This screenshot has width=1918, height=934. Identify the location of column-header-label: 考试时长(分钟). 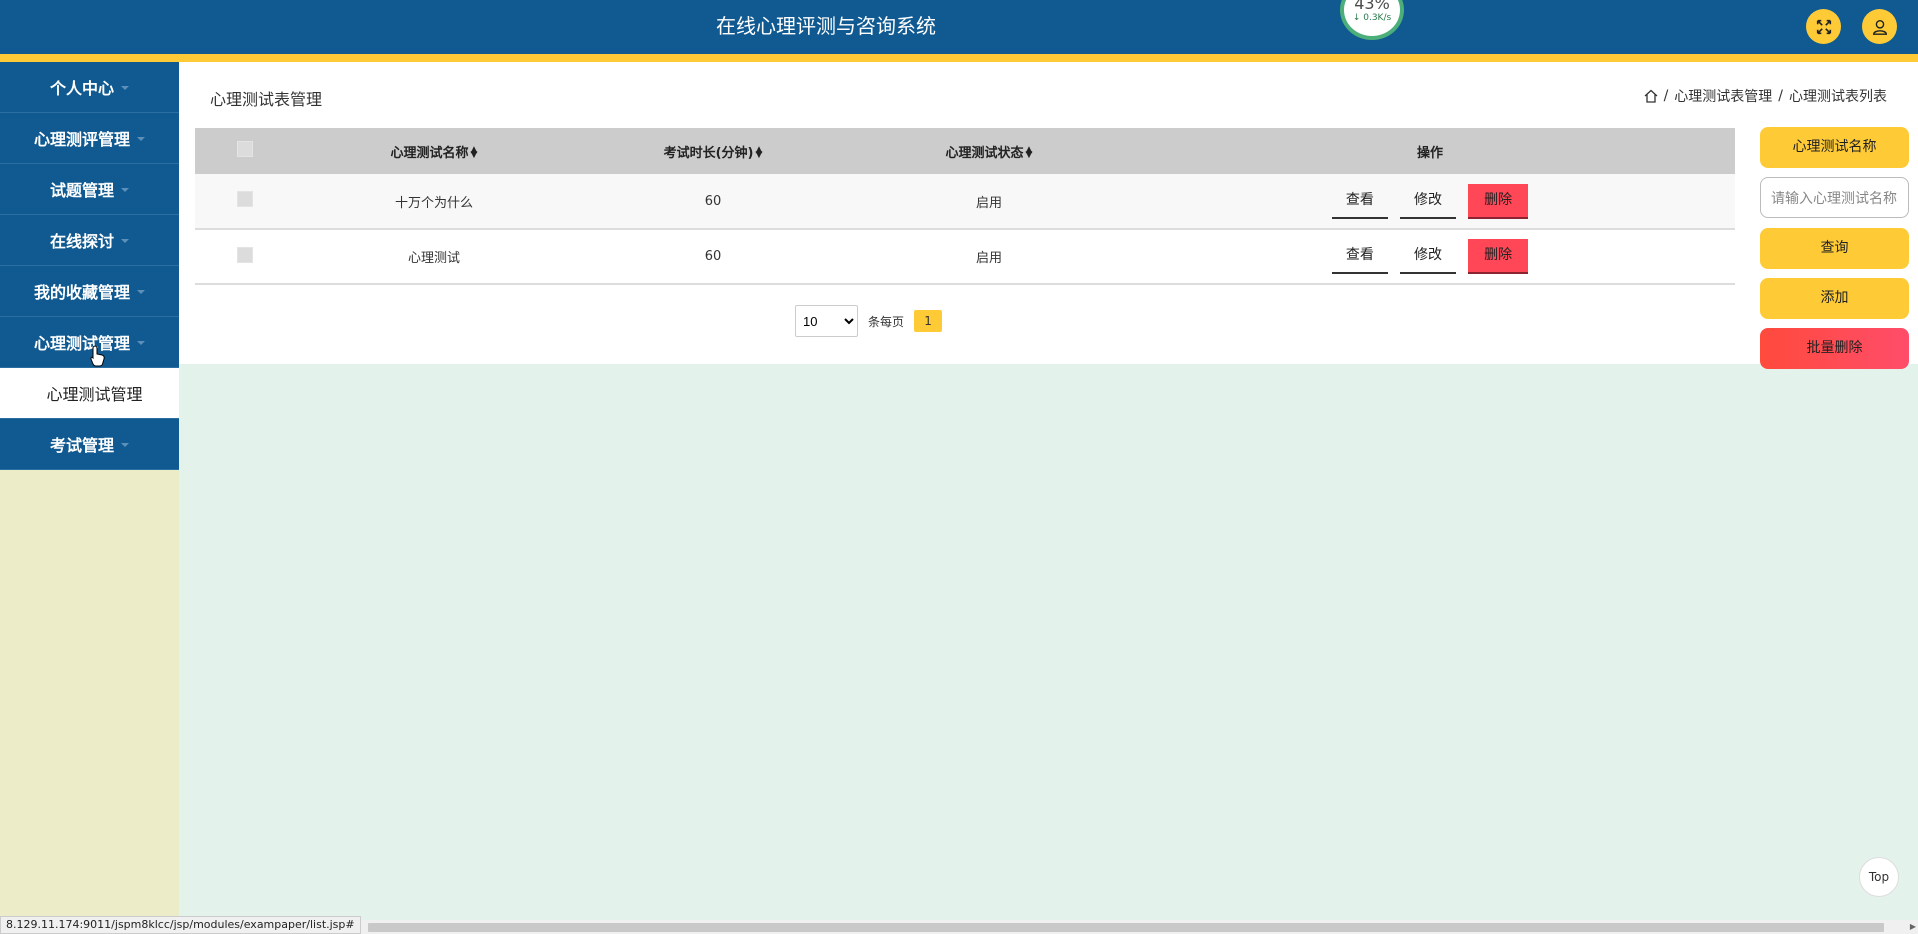
(708, 153).